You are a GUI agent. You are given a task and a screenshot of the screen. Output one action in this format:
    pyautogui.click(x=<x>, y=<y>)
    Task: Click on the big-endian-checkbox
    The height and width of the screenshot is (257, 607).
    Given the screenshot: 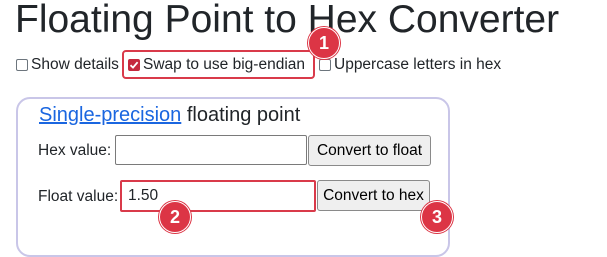 What is the action you would take?
    pyautogui.click(x=134, y=65)
    